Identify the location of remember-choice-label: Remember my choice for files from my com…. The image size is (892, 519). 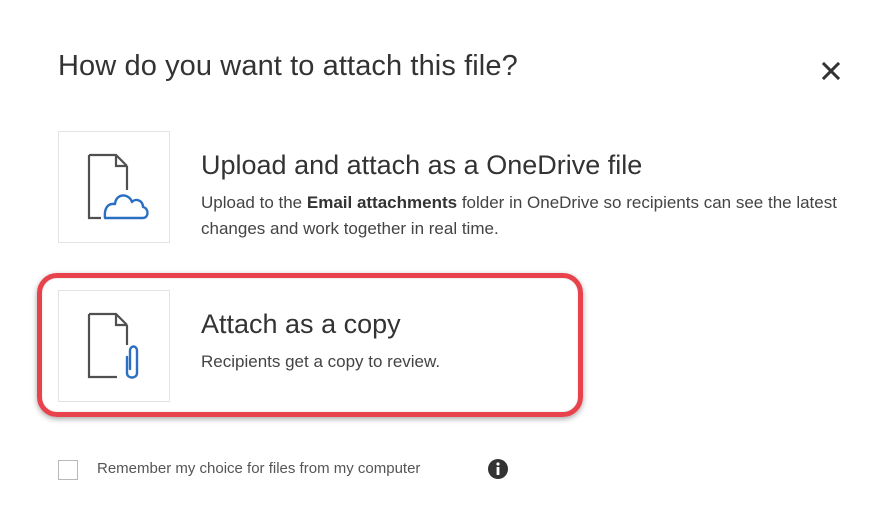
(259, 468).